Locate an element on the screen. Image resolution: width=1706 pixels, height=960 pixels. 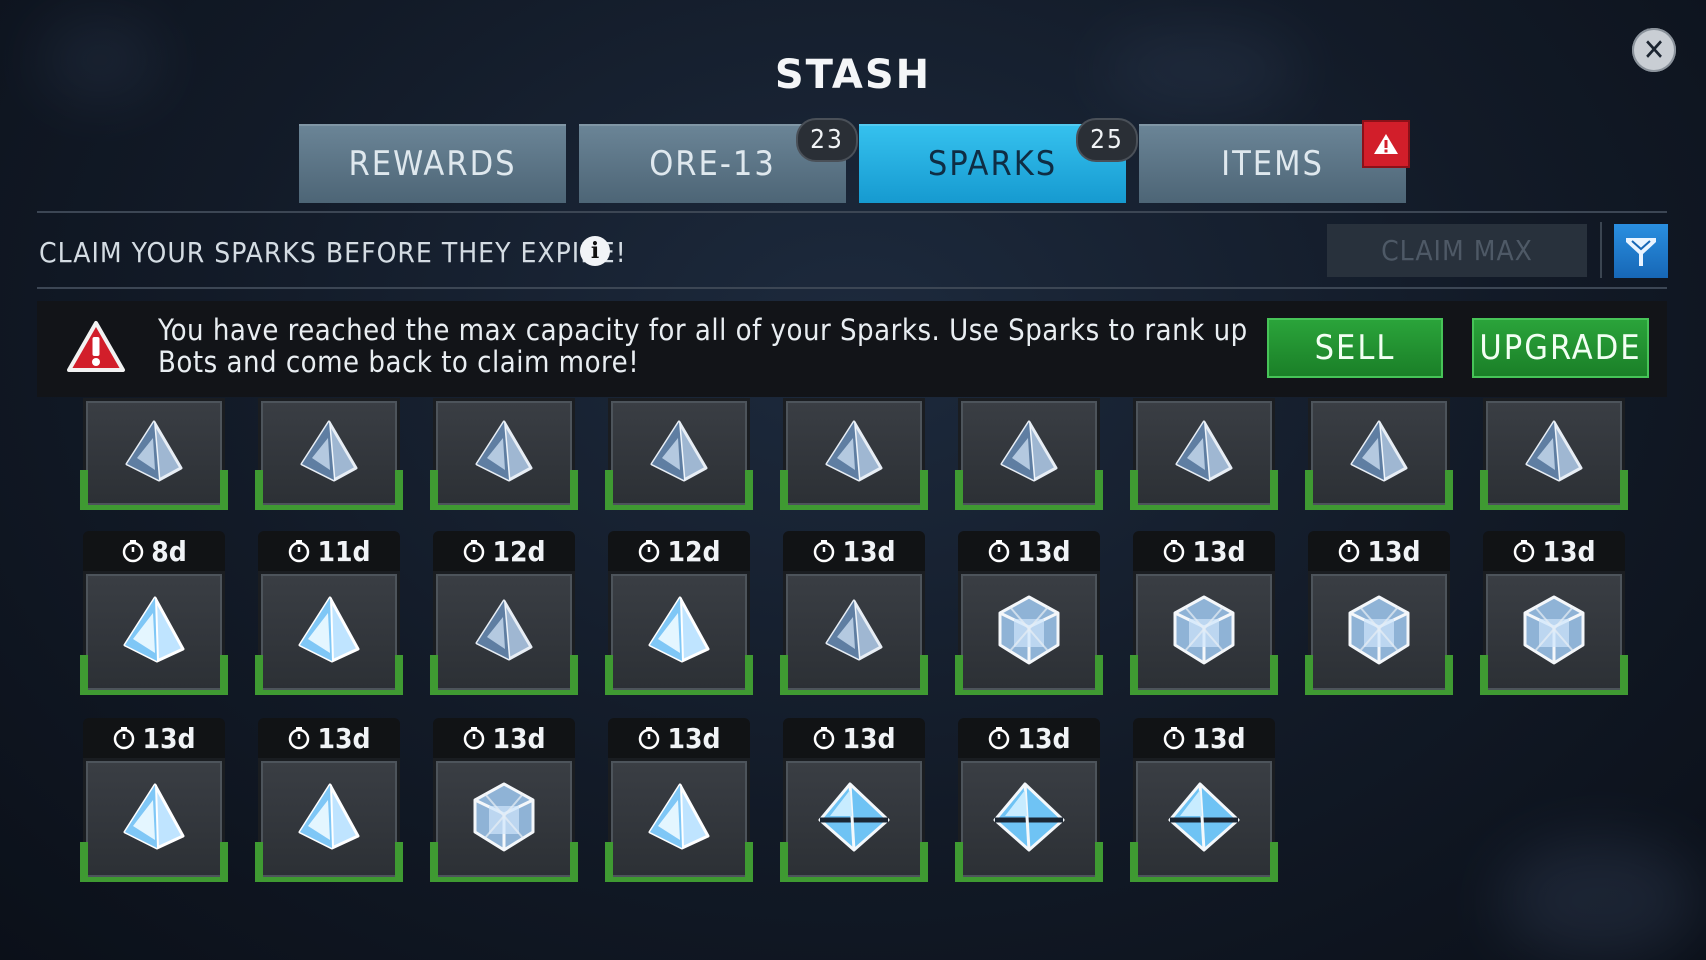
tab-label: REWARDS is located at coordinates (432, 163).